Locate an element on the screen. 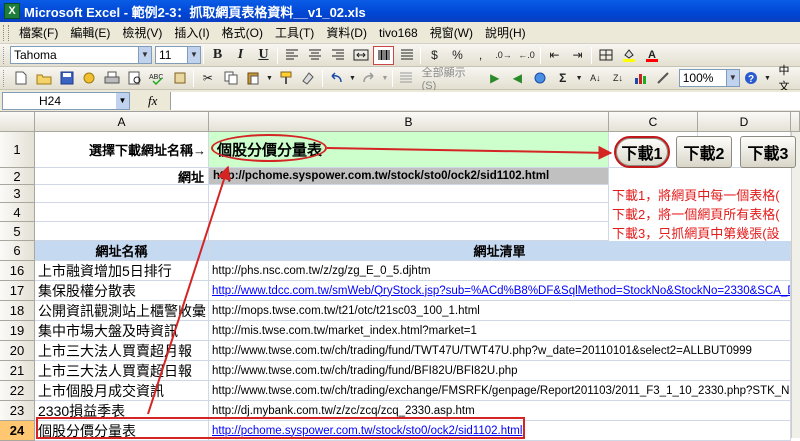  formula-input is located at coordinates (485, 101).